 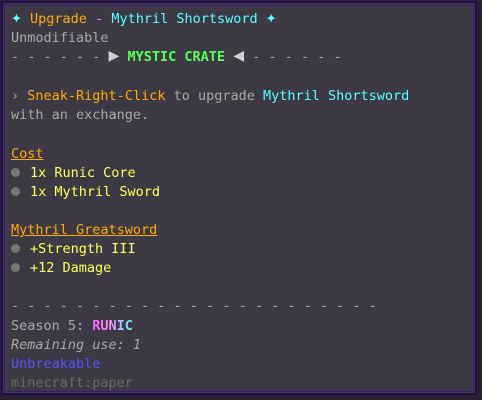 I want to click on crate-name: MYSTIC CRATE, so click(x=176, y=57).